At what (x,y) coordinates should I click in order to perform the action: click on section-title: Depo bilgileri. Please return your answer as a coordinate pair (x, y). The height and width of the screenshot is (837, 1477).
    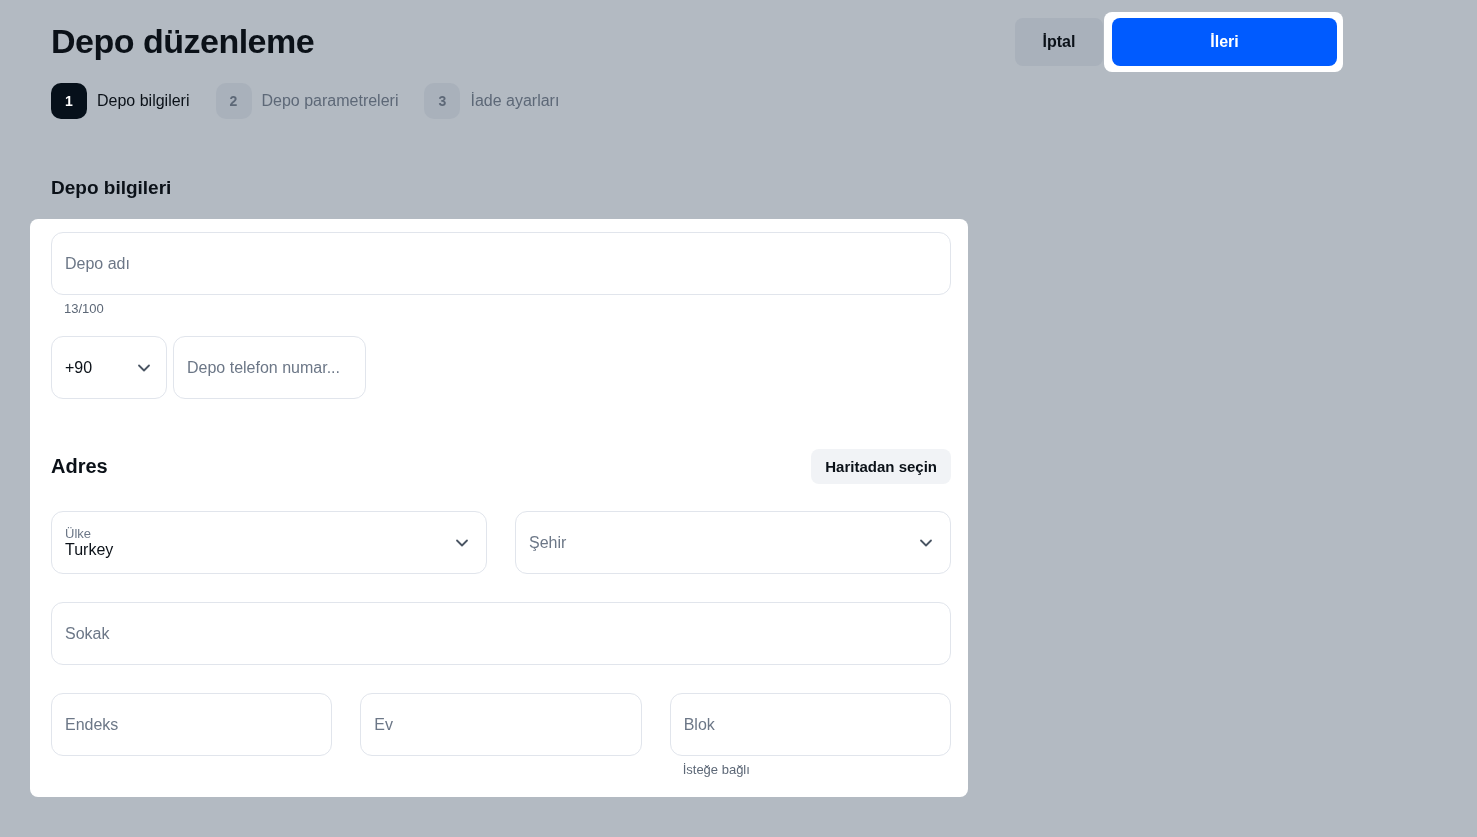
    Looking at the image, I should click on (112, 188).